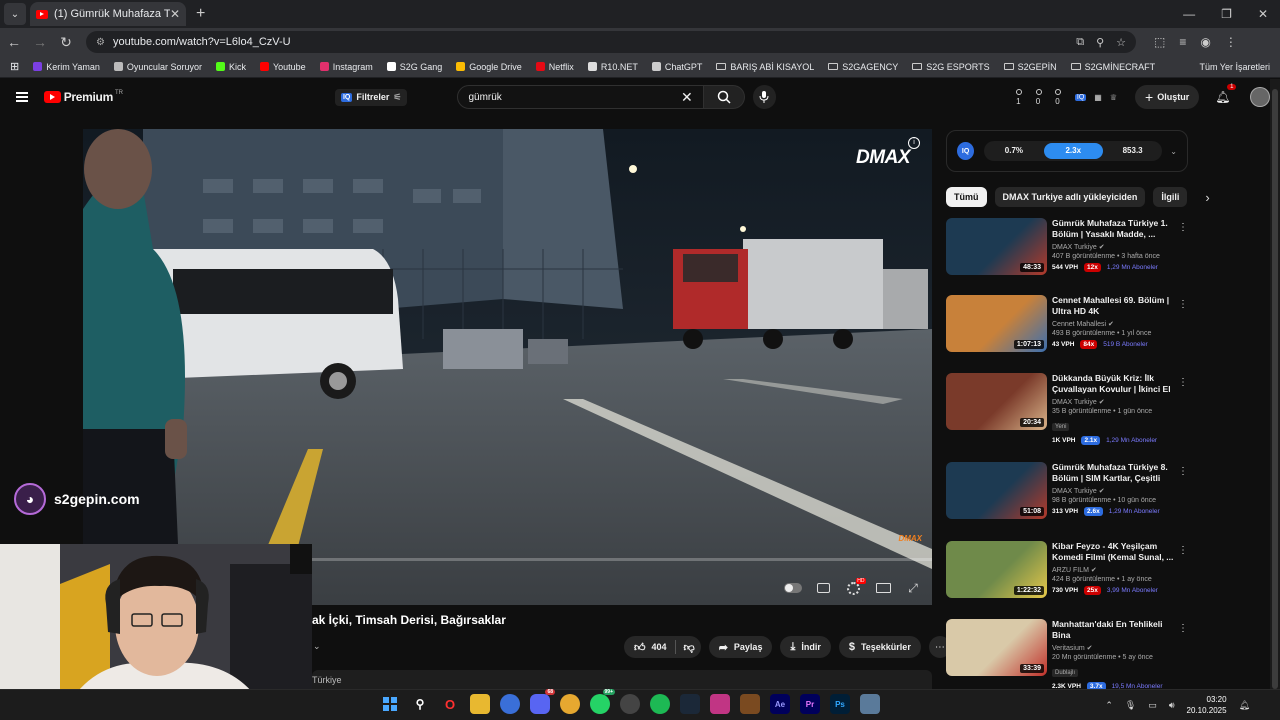 The image size is (1280, 720). I want to click on new-tab-button: +, so click(200, 14).